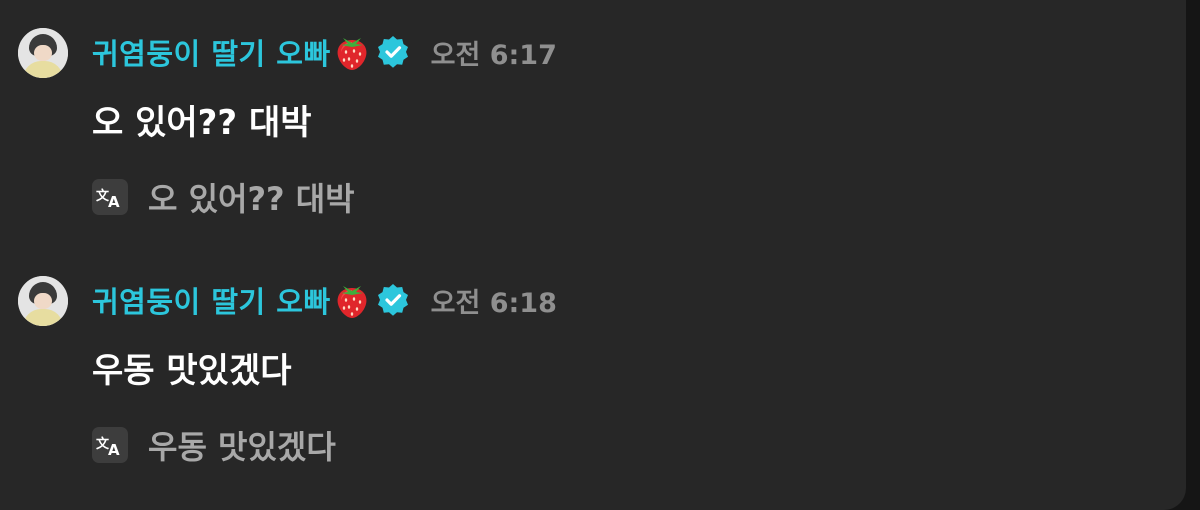 The width and height of the screenshot is (1200, 510). What do you see at coordinates (493, 55) in the screenshot?
I see `timestamp: 오전 6:17` at bounding box center [493, 55].